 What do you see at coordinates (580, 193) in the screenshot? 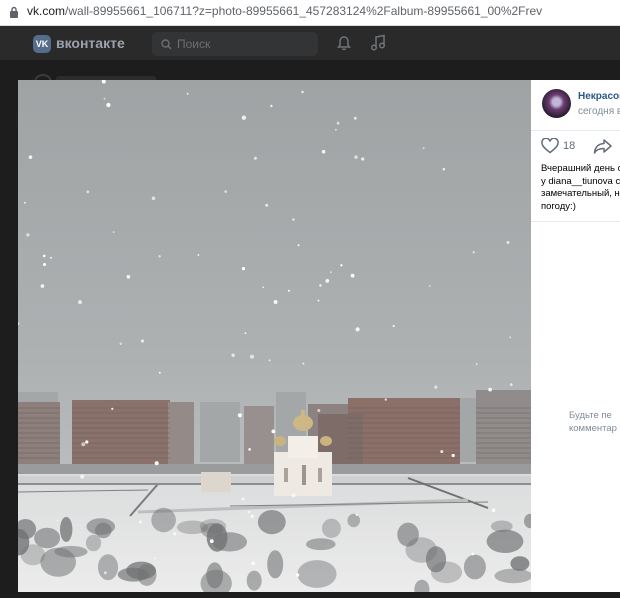
I see `caption-line: замечательный, н` at bounding box center [580, 193].